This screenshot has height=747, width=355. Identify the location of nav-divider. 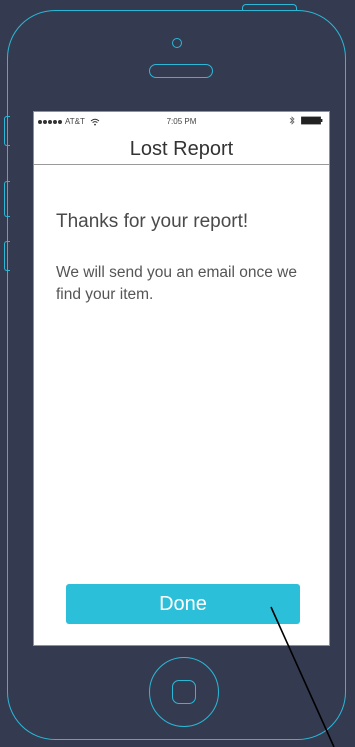
(181, 164).